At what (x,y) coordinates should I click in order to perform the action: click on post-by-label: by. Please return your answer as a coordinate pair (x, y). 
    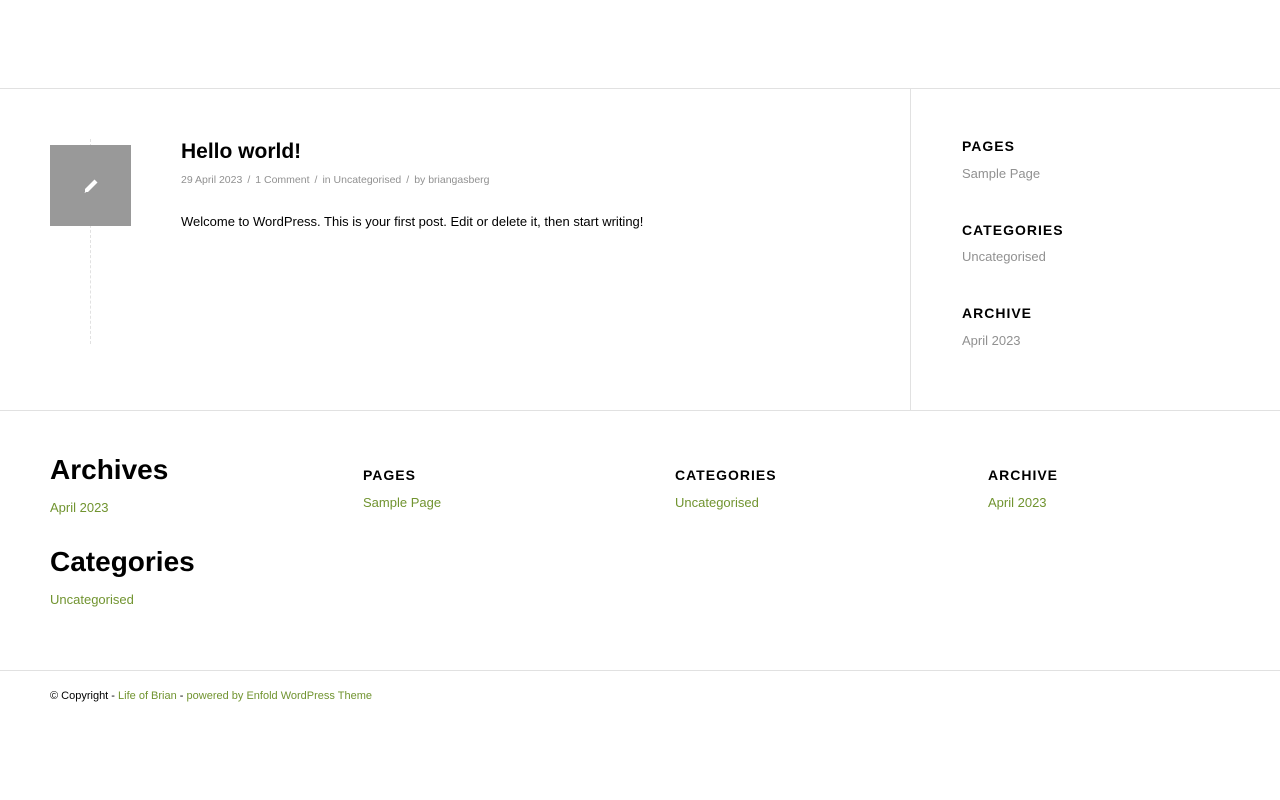
    Looking at the image, I should click on (420, 180).